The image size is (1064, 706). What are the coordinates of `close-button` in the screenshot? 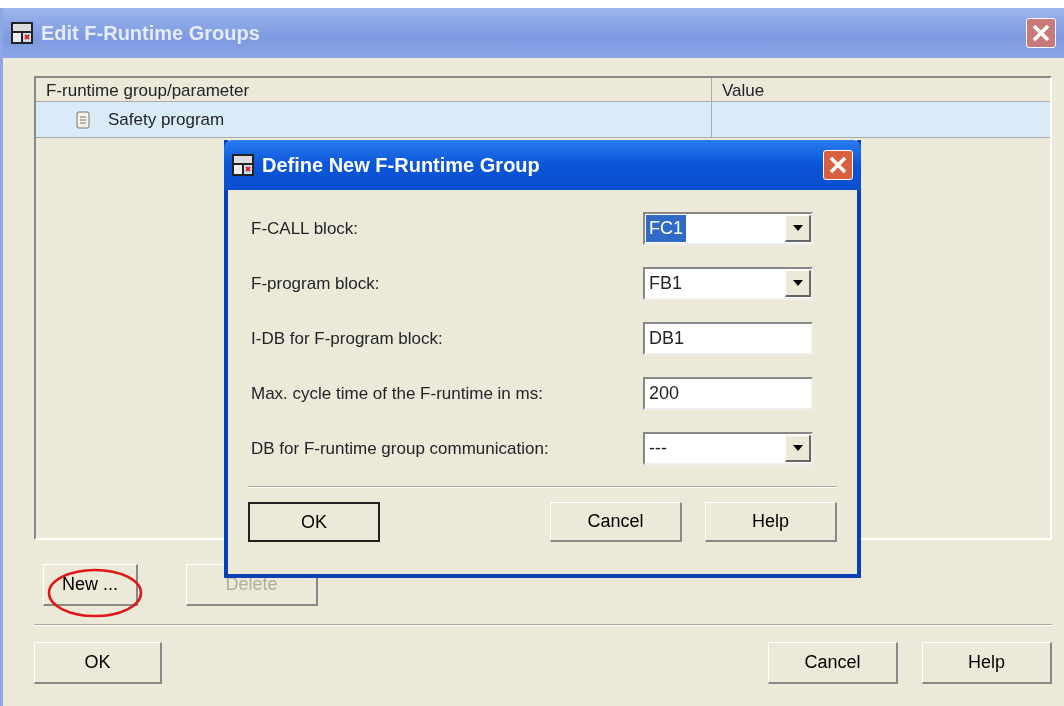 It's located at (838, 165).